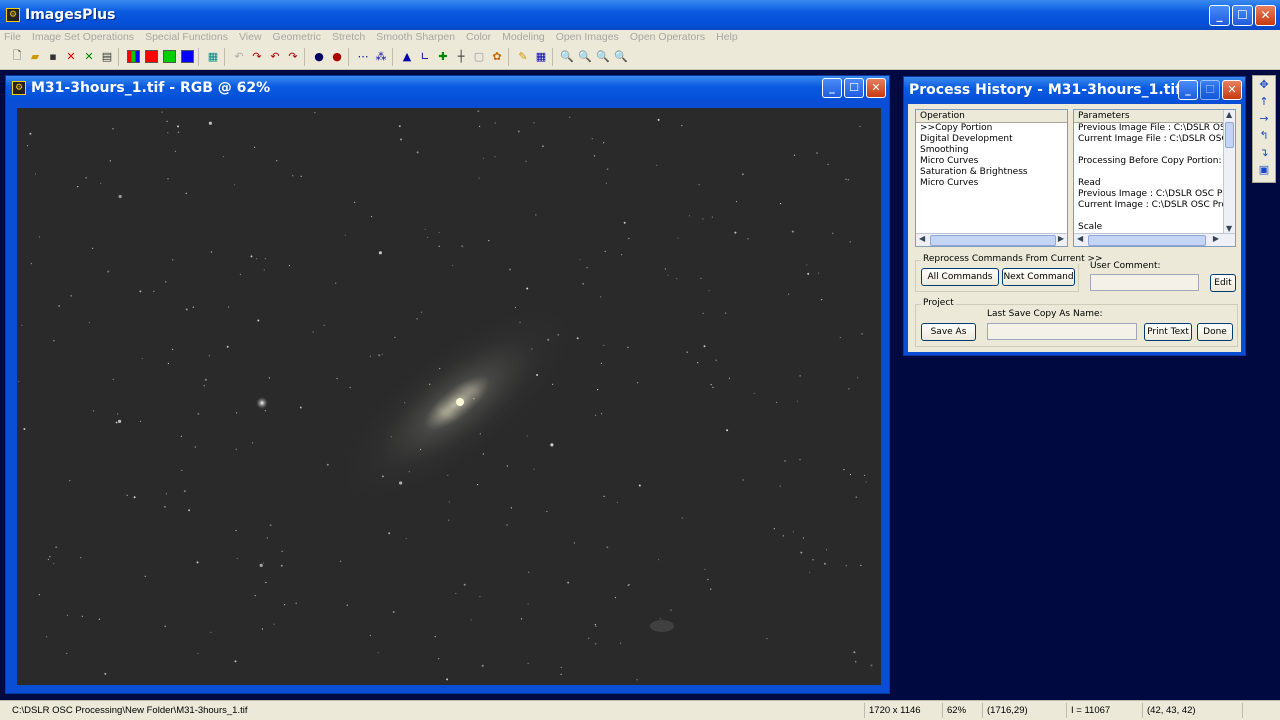 The image size is (1280, 720). Describe the element at coordinates (1264, 84) in the screenshot. I see `move-all-icon: ✥` at that location.